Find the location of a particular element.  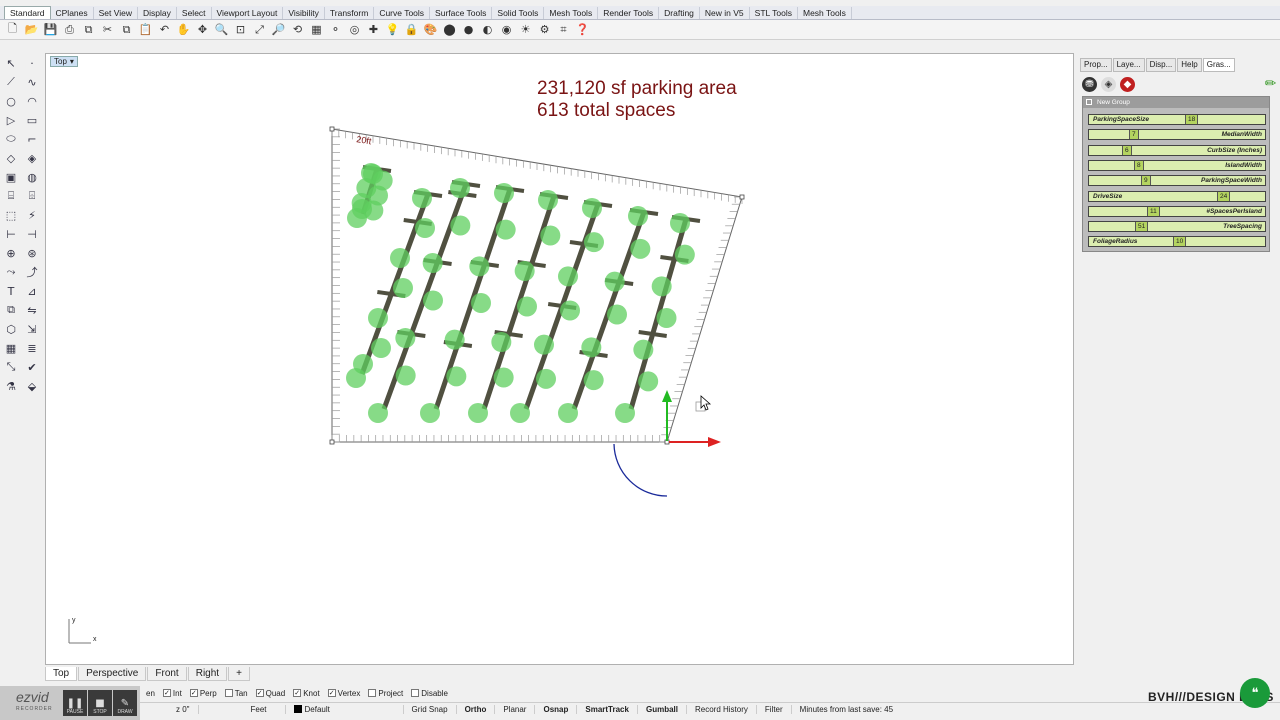

slider-row: ParkingSpaceWidth 9 is located at coordinates (1177, 181).